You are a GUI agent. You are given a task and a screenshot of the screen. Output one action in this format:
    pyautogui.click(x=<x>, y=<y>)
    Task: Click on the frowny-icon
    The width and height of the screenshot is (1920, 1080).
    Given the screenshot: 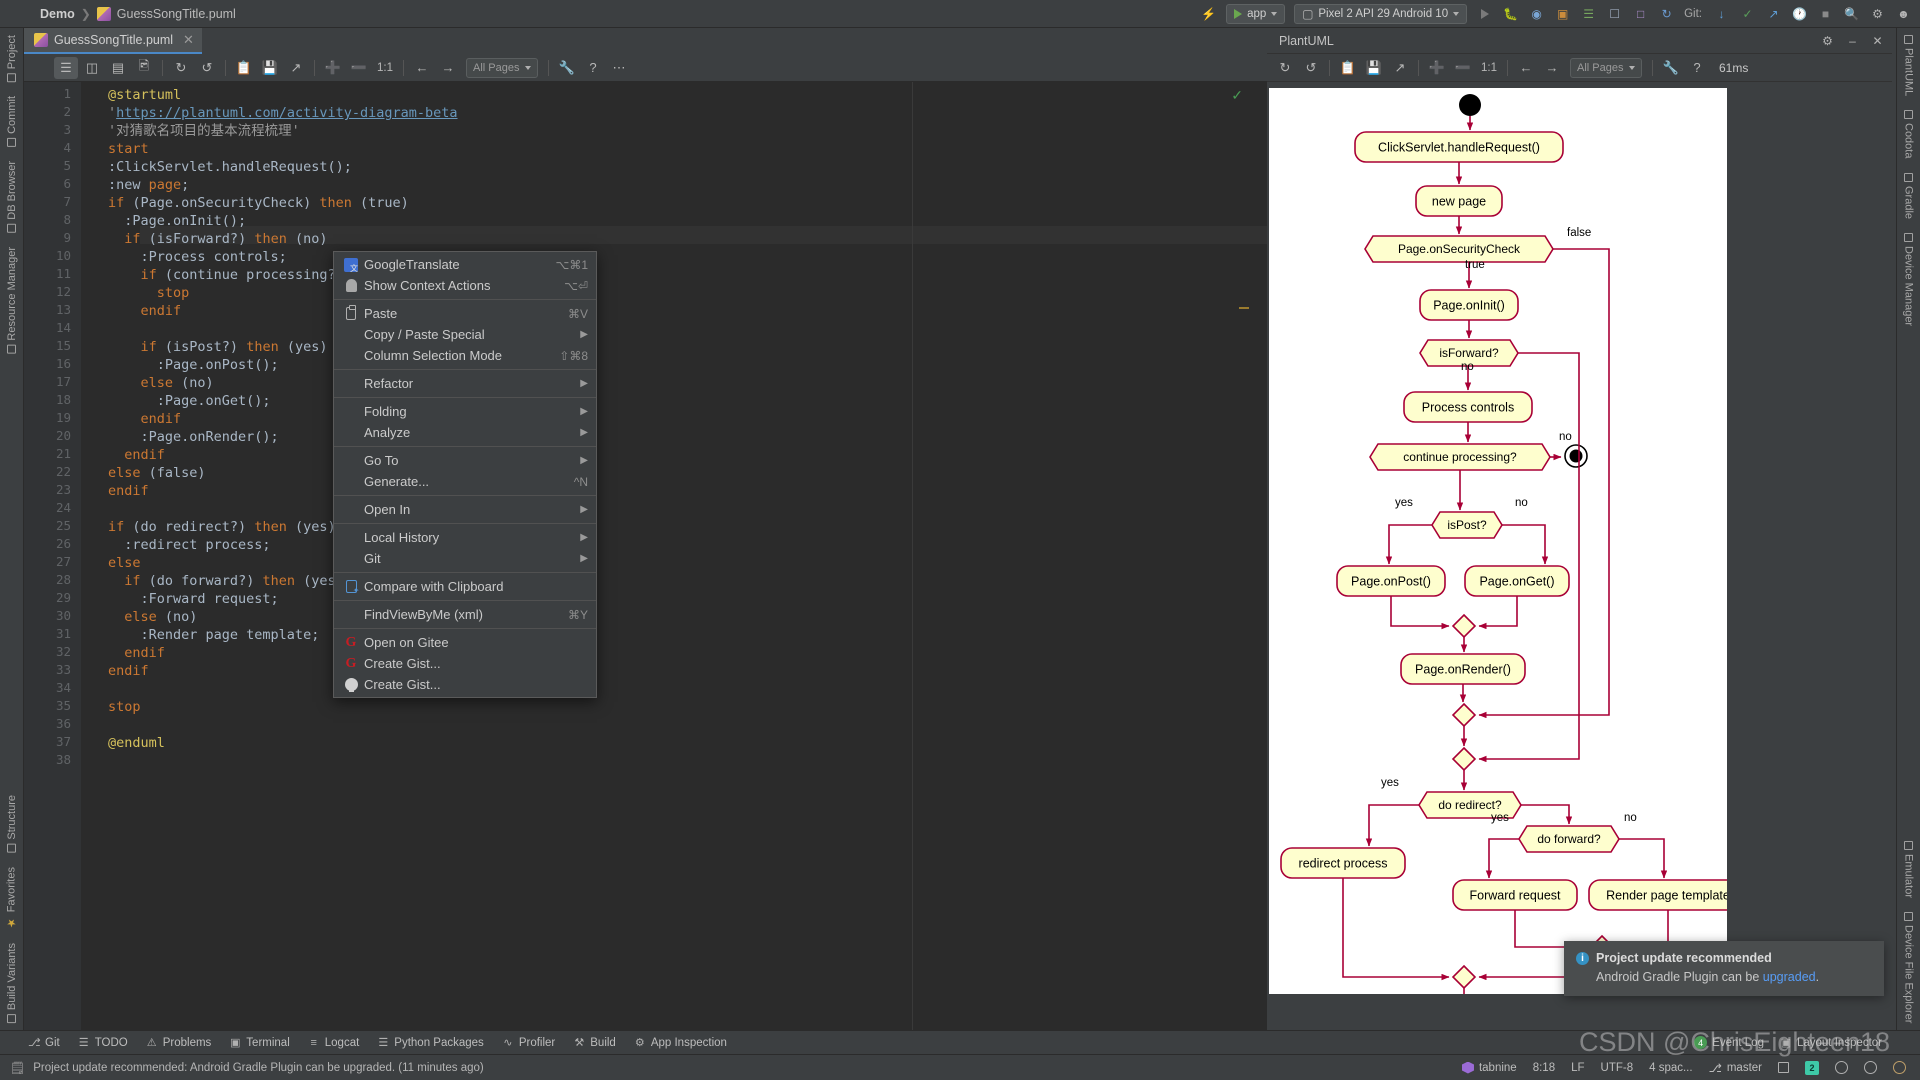 What is the action you would take?
    pyautogui.click(x=1870, y=1067)
    